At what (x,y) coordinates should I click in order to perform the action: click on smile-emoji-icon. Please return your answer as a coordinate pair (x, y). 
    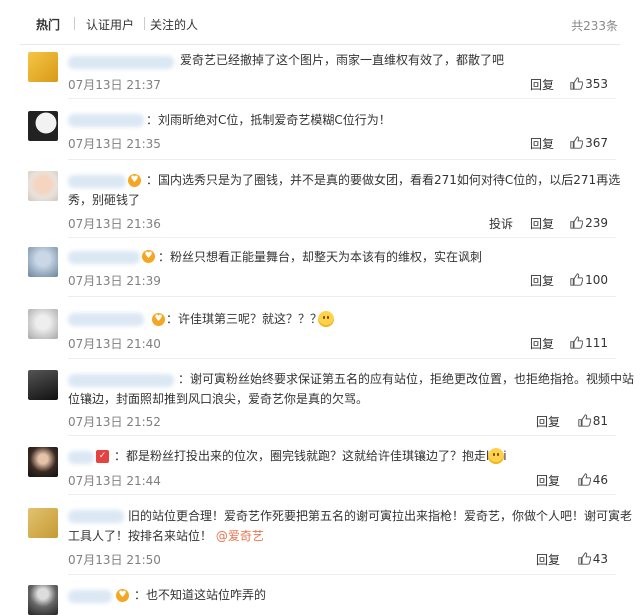
    Looking at the image, I should click on (326, 319).